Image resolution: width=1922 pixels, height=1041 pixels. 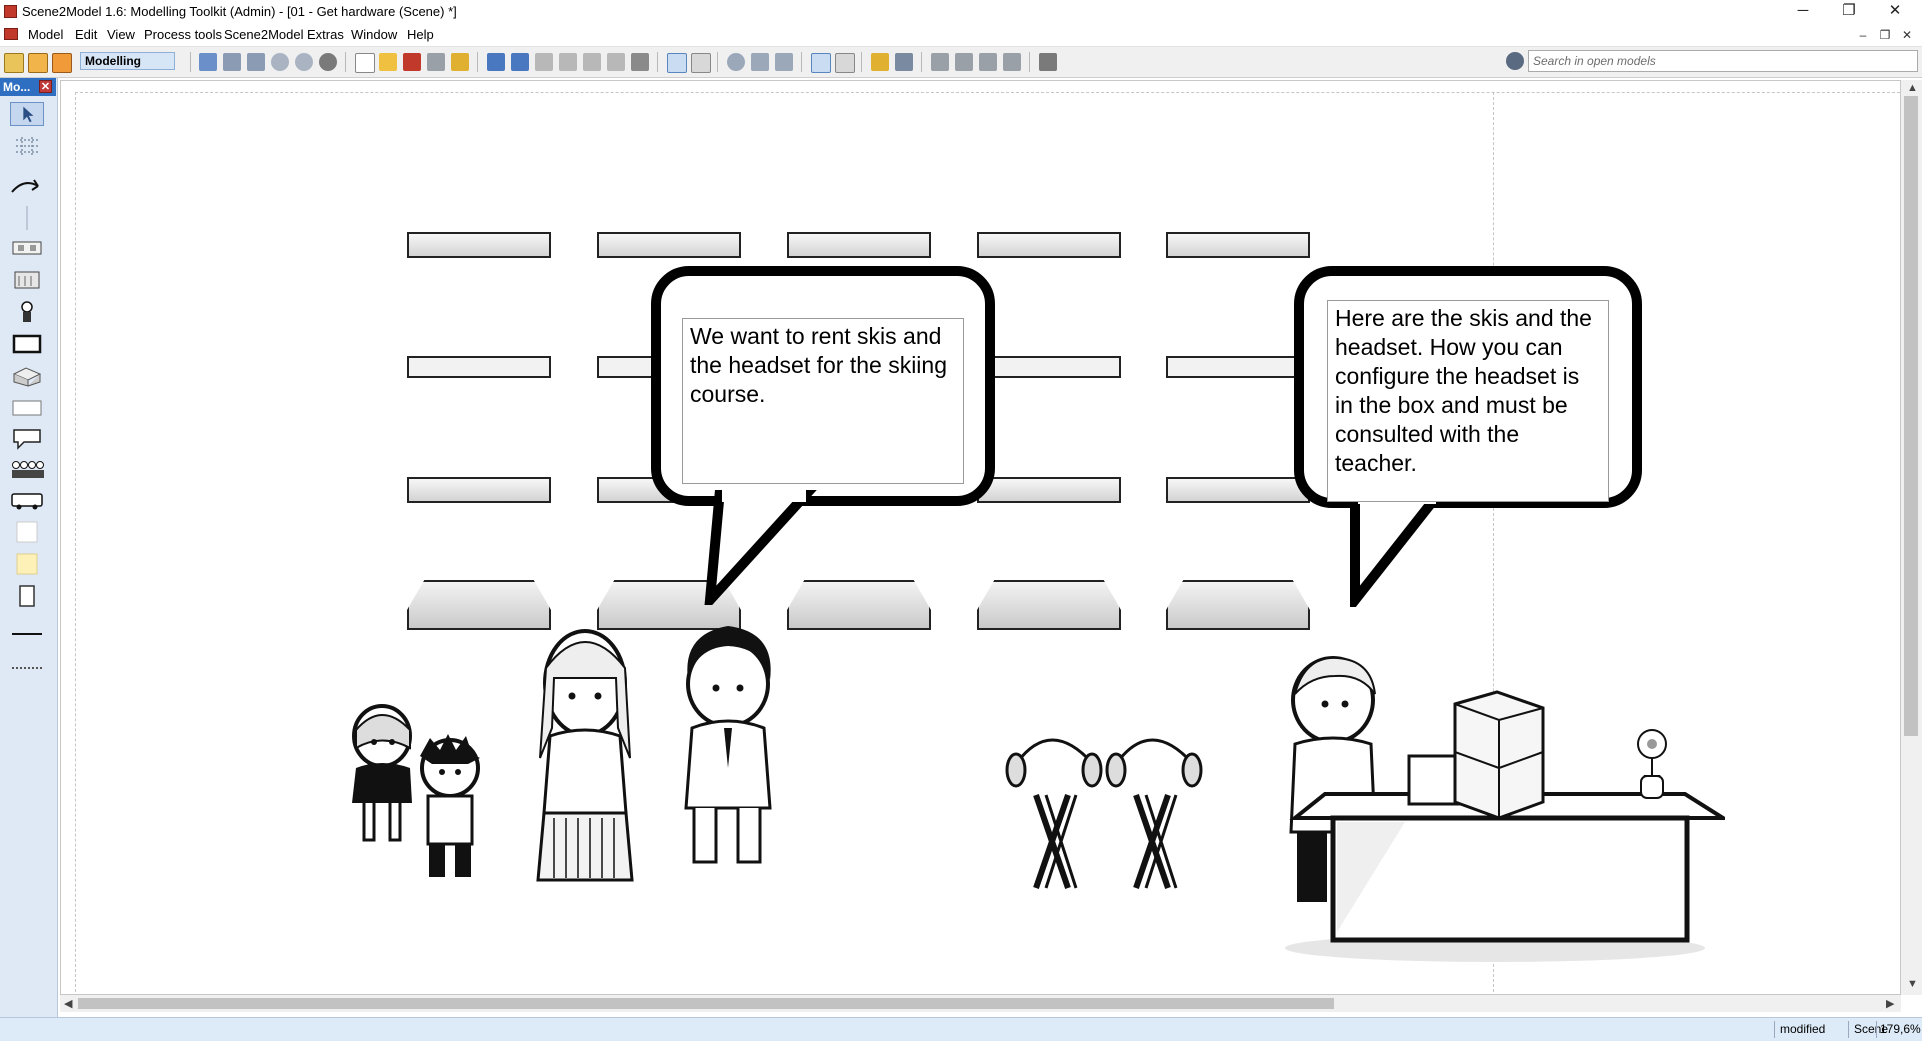 I want to click on dotted-line-tool-icon, so click(x=27, y=668).